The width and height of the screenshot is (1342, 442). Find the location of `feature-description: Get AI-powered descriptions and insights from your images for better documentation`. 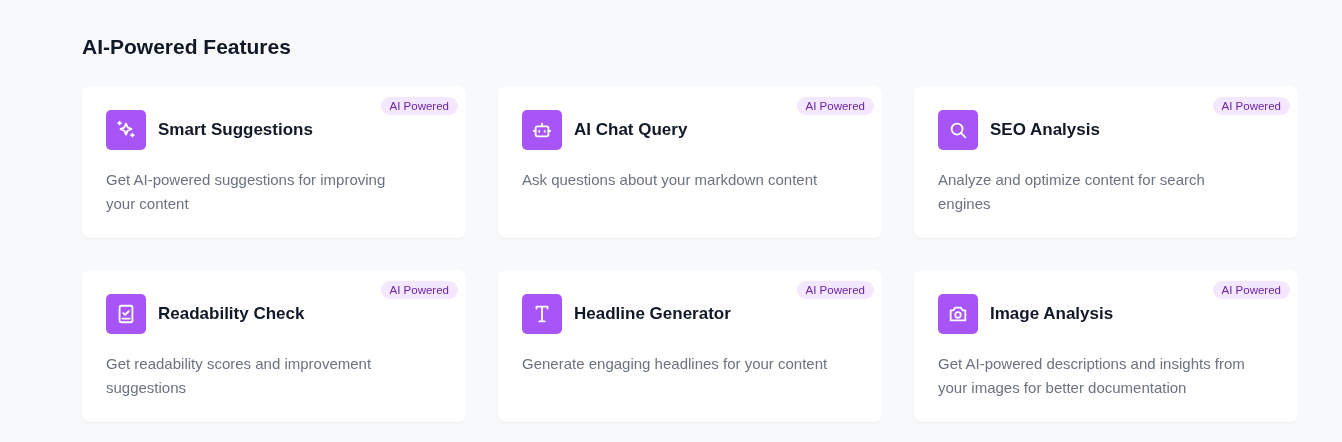

feature-description: Get AI-powered descriptions and insights from your images for better documentation is located at coordinates (1092, 376).